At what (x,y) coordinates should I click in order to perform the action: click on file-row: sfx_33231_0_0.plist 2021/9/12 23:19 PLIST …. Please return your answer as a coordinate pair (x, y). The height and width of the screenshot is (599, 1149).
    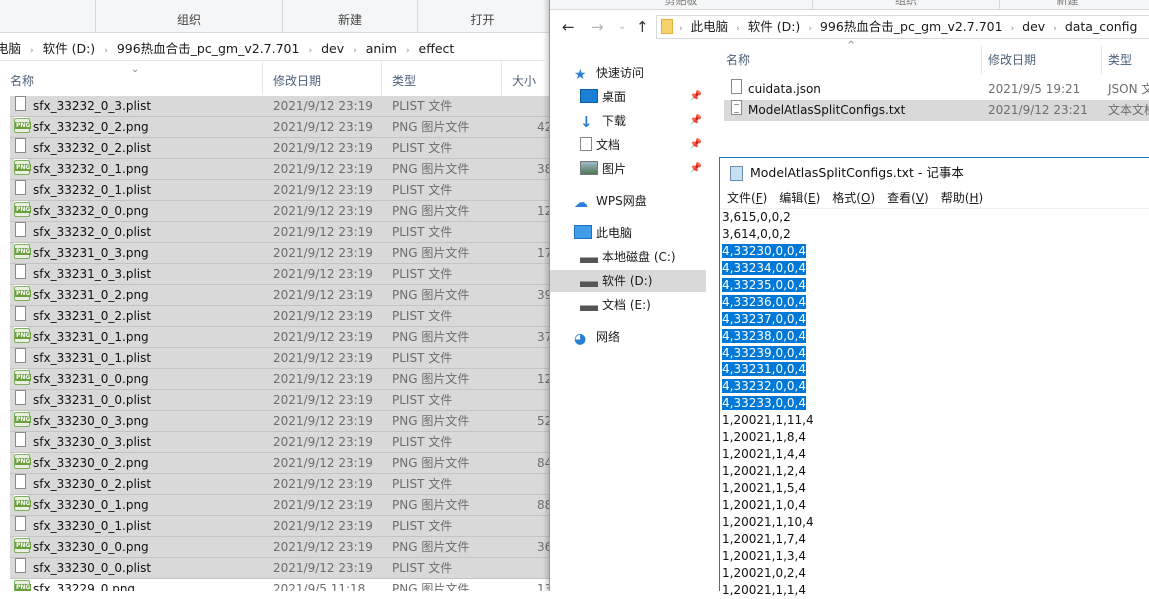
    Looking at the image, I should click on (279, 400).